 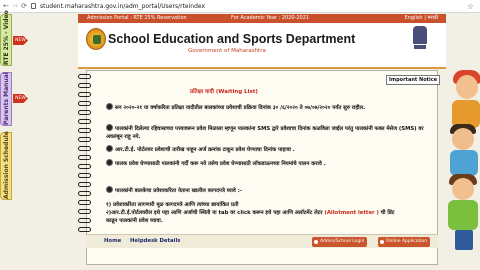 What do you see at coordinates (224, 92) in the screenshot?
I see `waiting-list-title: प्रतिक्षा यादी (Waiting List)` at bounding box center [224, 92].